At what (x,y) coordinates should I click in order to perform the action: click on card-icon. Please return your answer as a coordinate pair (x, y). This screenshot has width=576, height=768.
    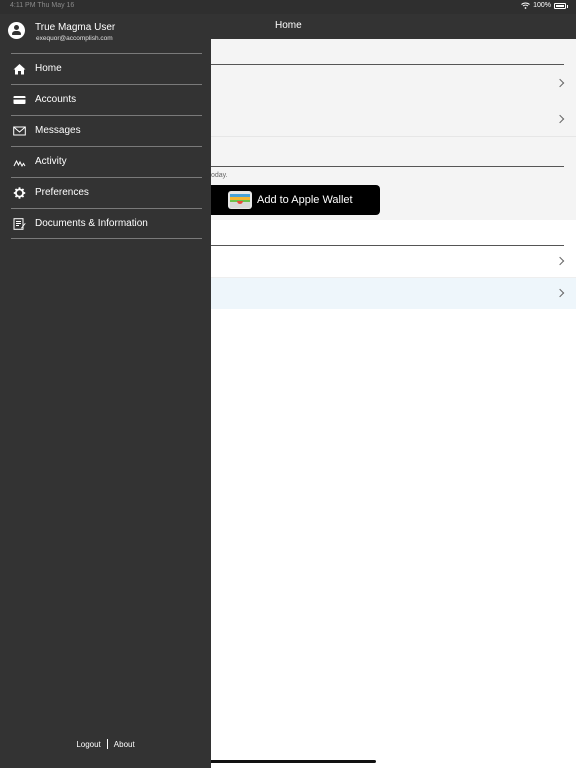
    Looking at the image, I should click on (19, 100).